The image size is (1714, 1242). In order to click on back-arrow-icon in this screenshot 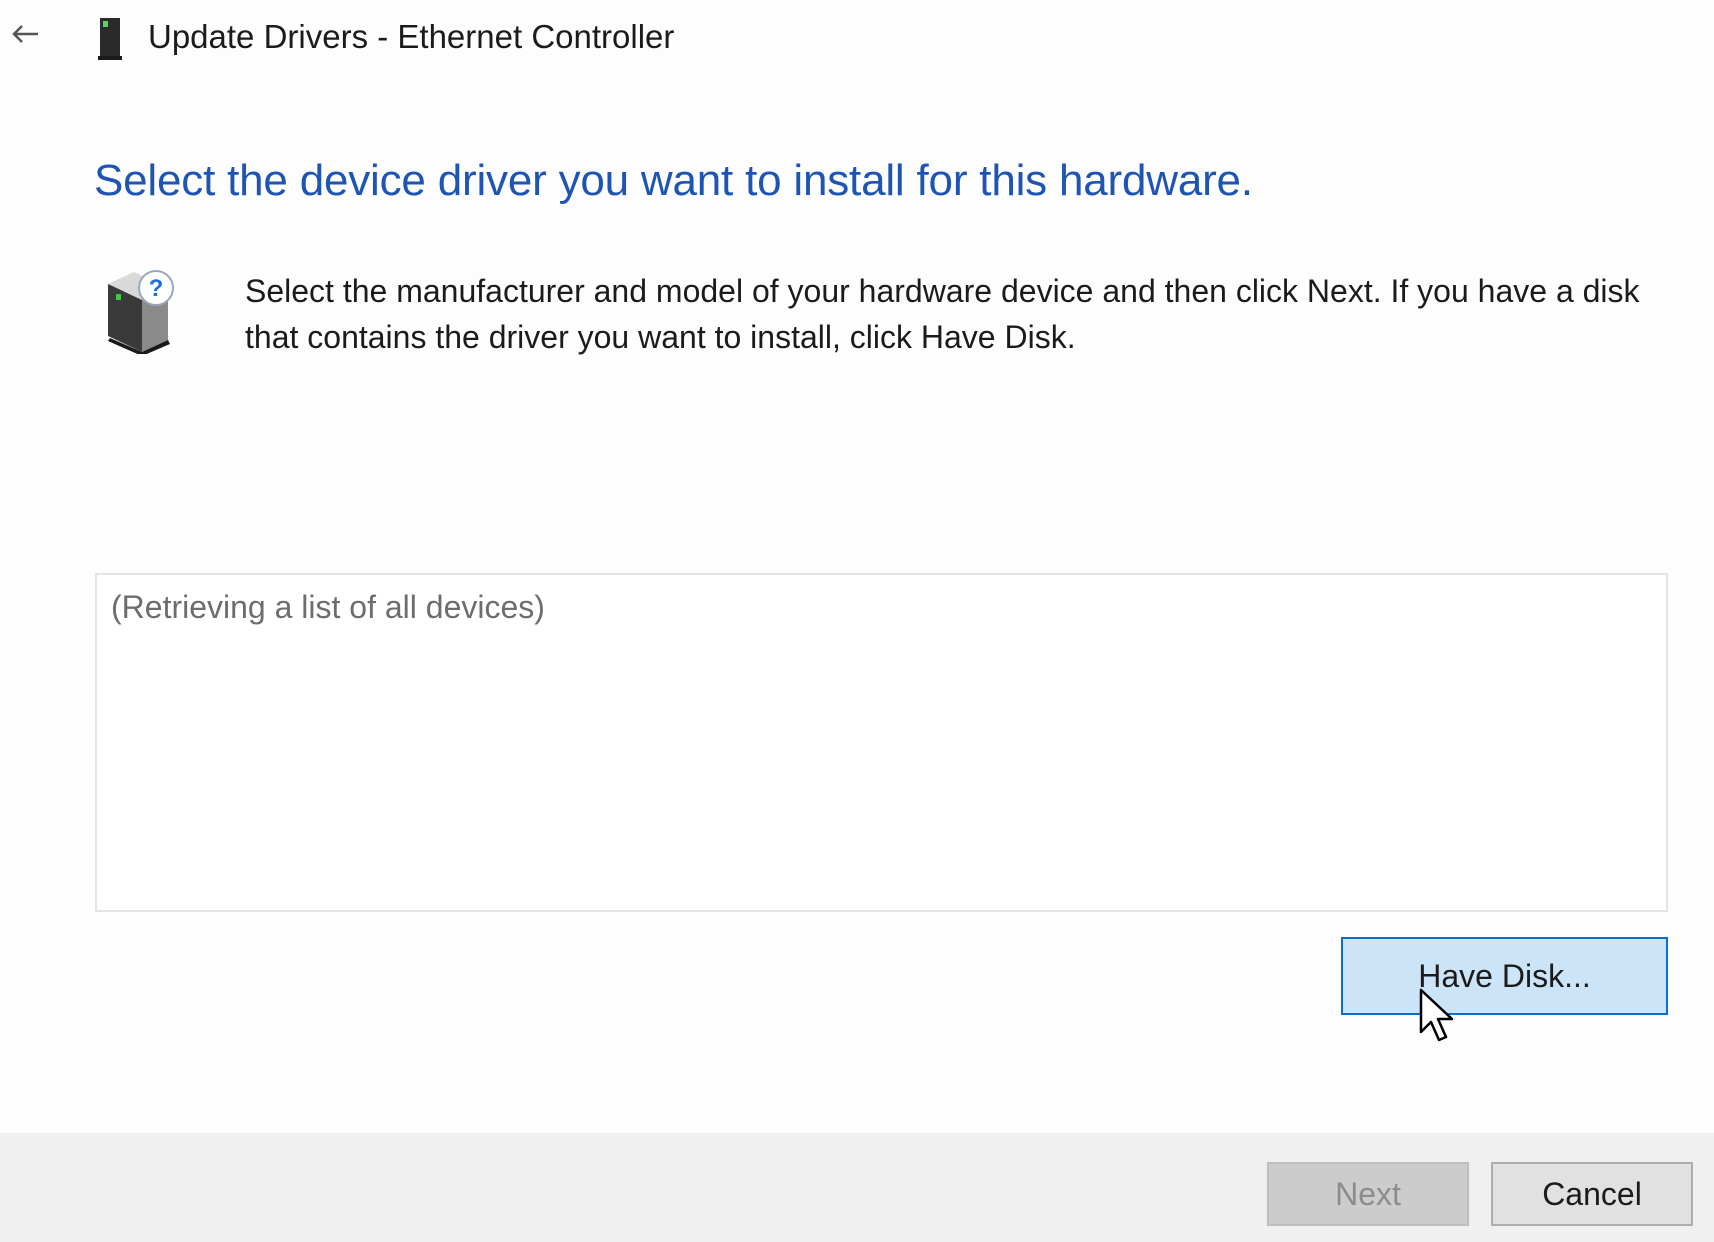, I will do `click(25, 34)`.